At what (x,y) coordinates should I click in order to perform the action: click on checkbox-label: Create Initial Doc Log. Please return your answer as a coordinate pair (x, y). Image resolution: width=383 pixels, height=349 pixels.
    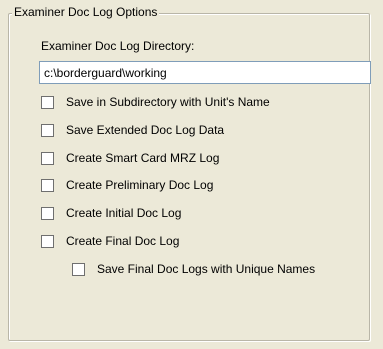
    Looking at the image, I should click on (123, 213).